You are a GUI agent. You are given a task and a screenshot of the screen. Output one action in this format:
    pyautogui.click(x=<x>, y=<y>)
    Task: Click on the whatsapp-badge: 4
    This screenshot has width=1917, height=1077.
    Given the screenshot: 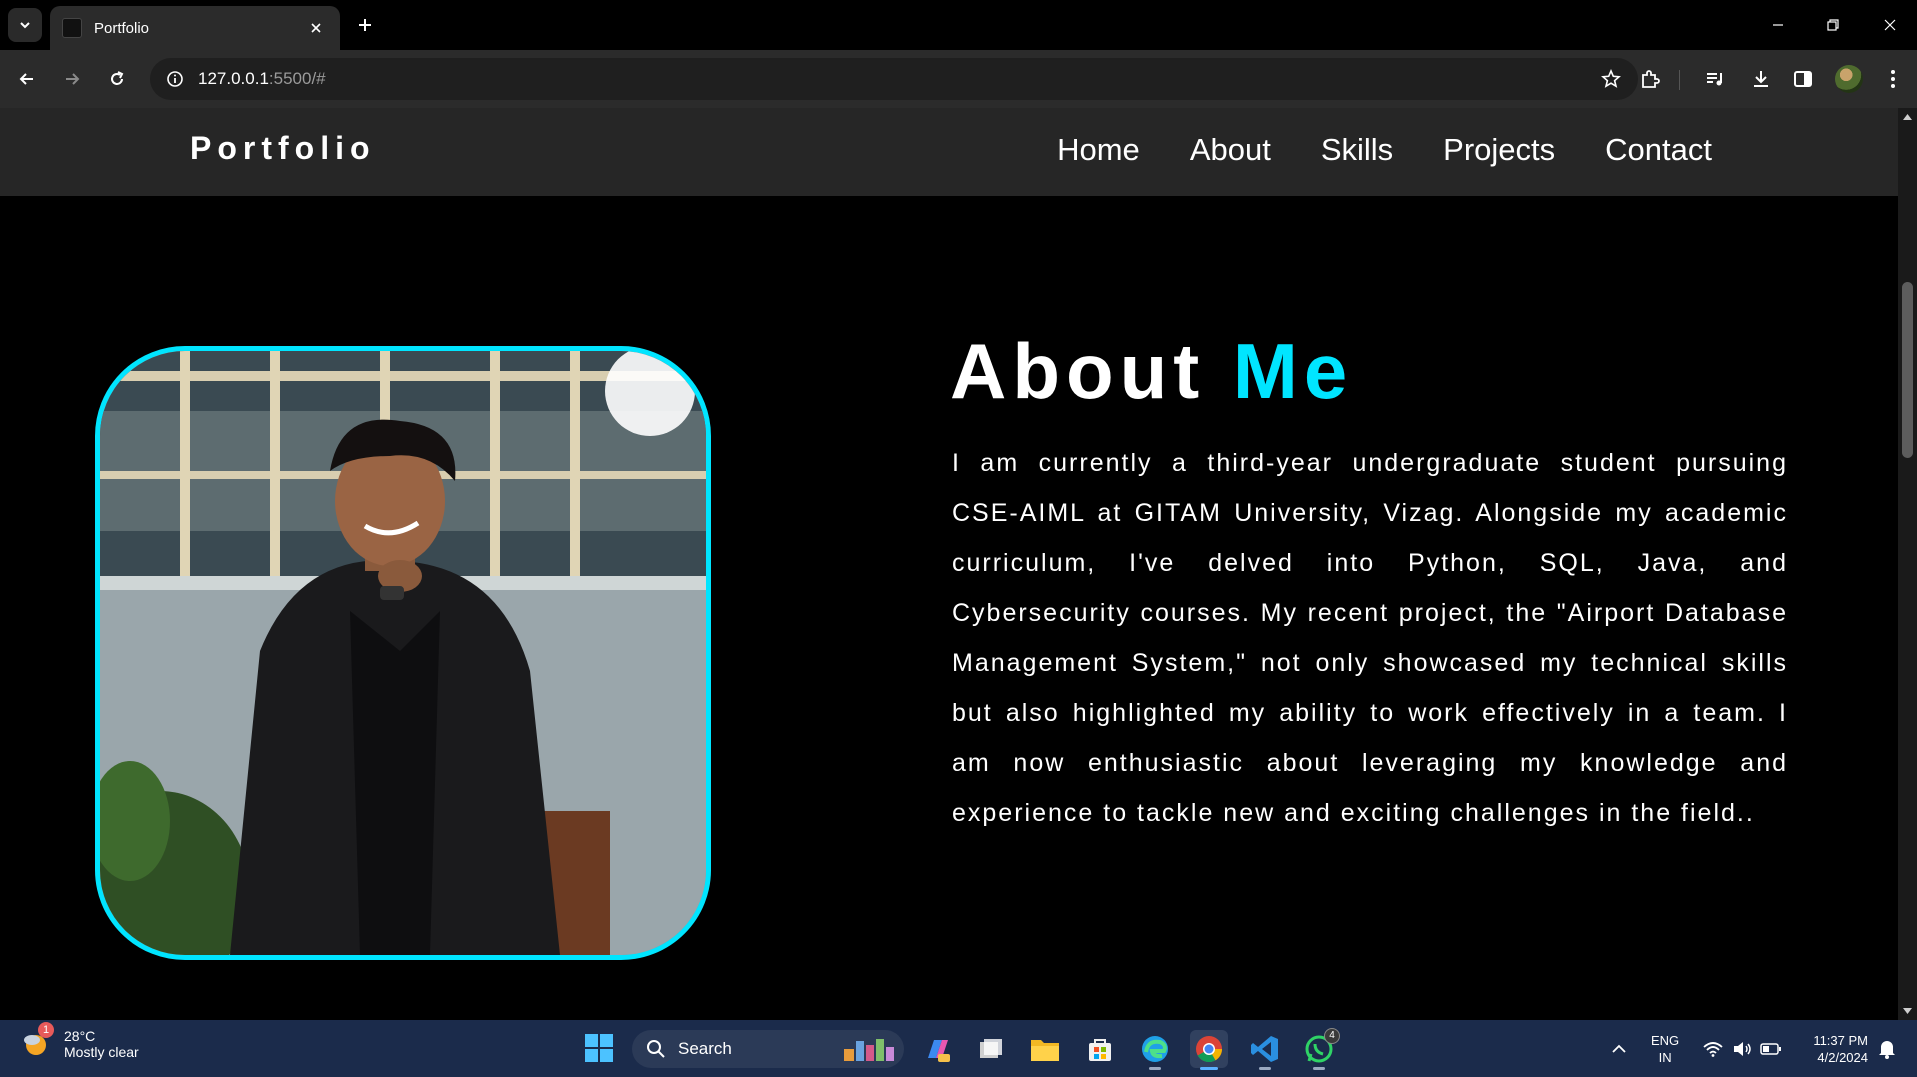 What is the action you would take?
    pyautogui.click(x=1332, y=1036)
    